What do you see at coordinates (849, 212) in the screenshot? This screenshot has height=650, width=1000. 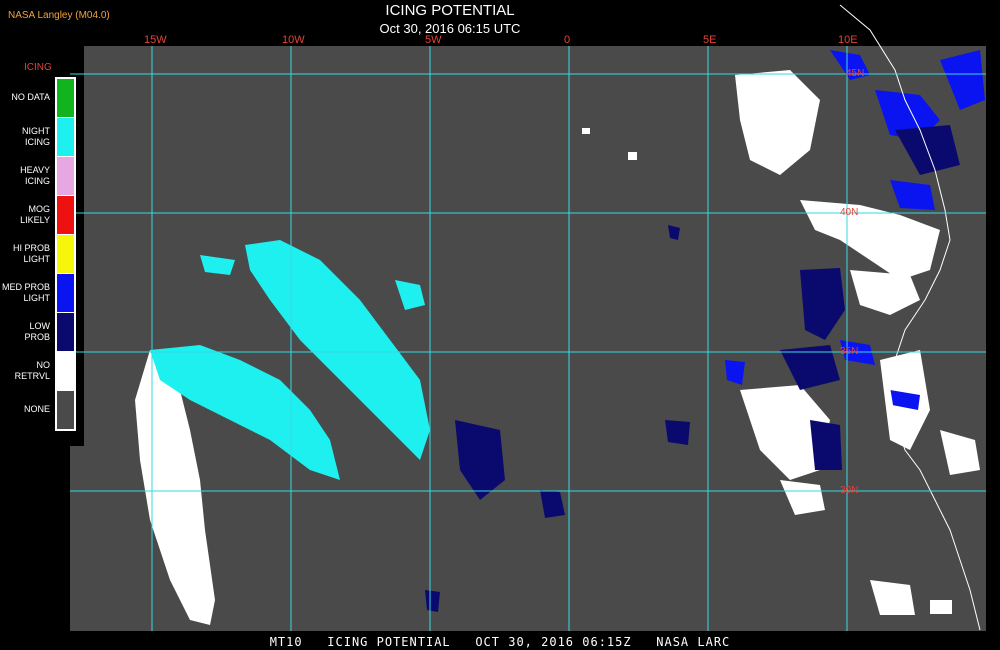 I see `lat-label: 40N` at bounding box center [849, 212].